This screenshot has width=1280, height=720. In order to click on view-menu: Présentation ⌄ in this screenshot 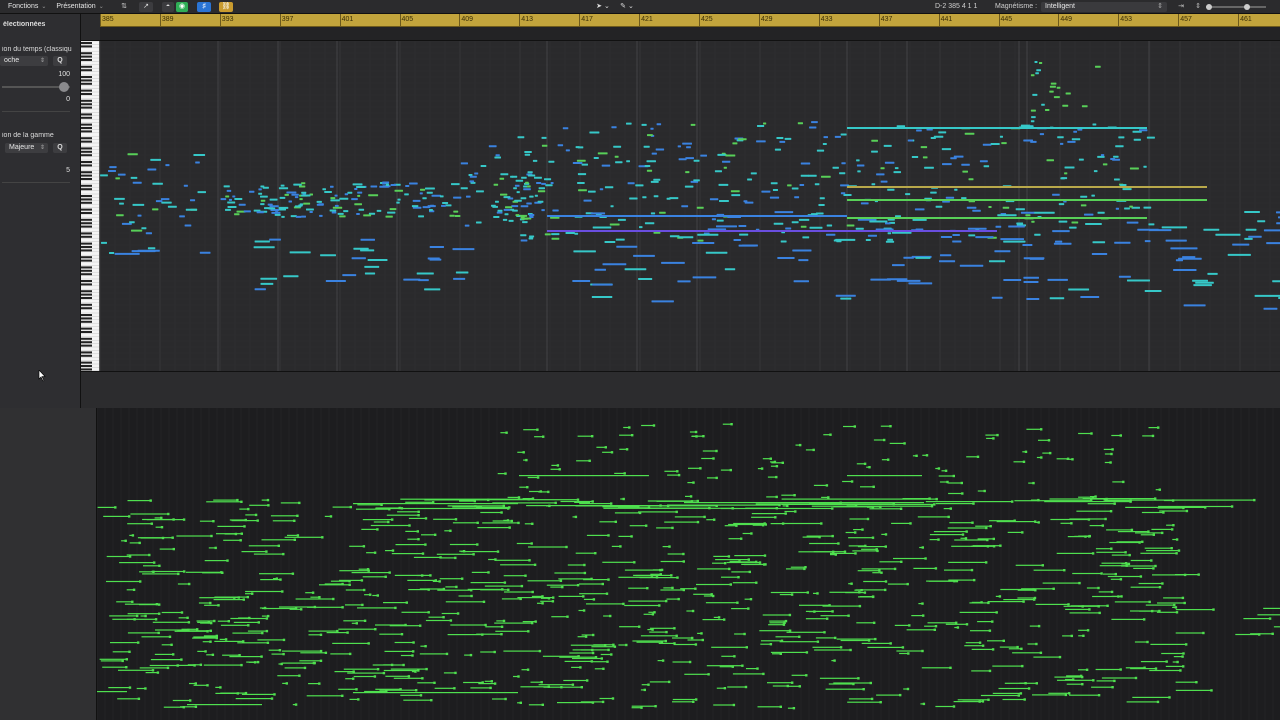, I will do `click(79, 6)`.